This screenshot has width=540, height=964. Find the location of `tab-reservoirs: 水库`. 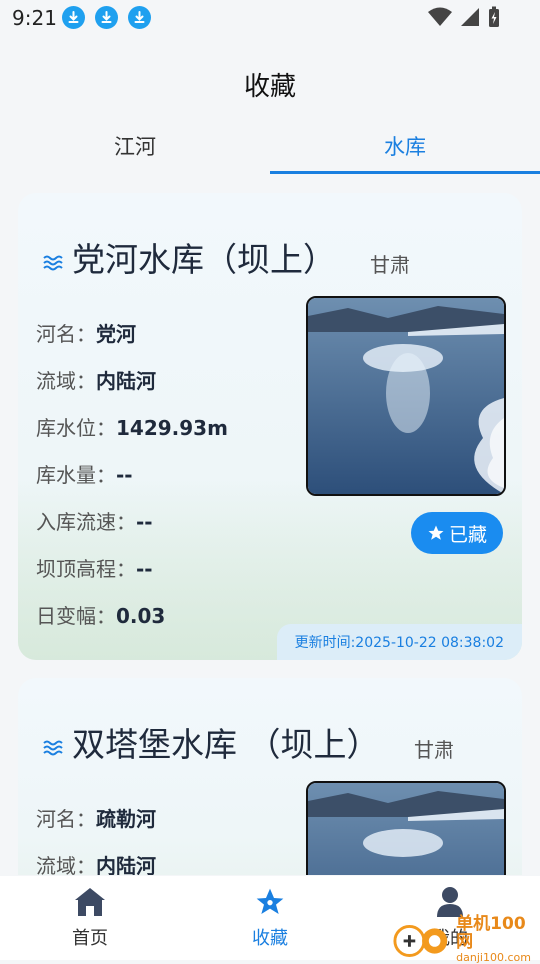

tab-reservoirs: 水库 is located at coordinates (405, 146).